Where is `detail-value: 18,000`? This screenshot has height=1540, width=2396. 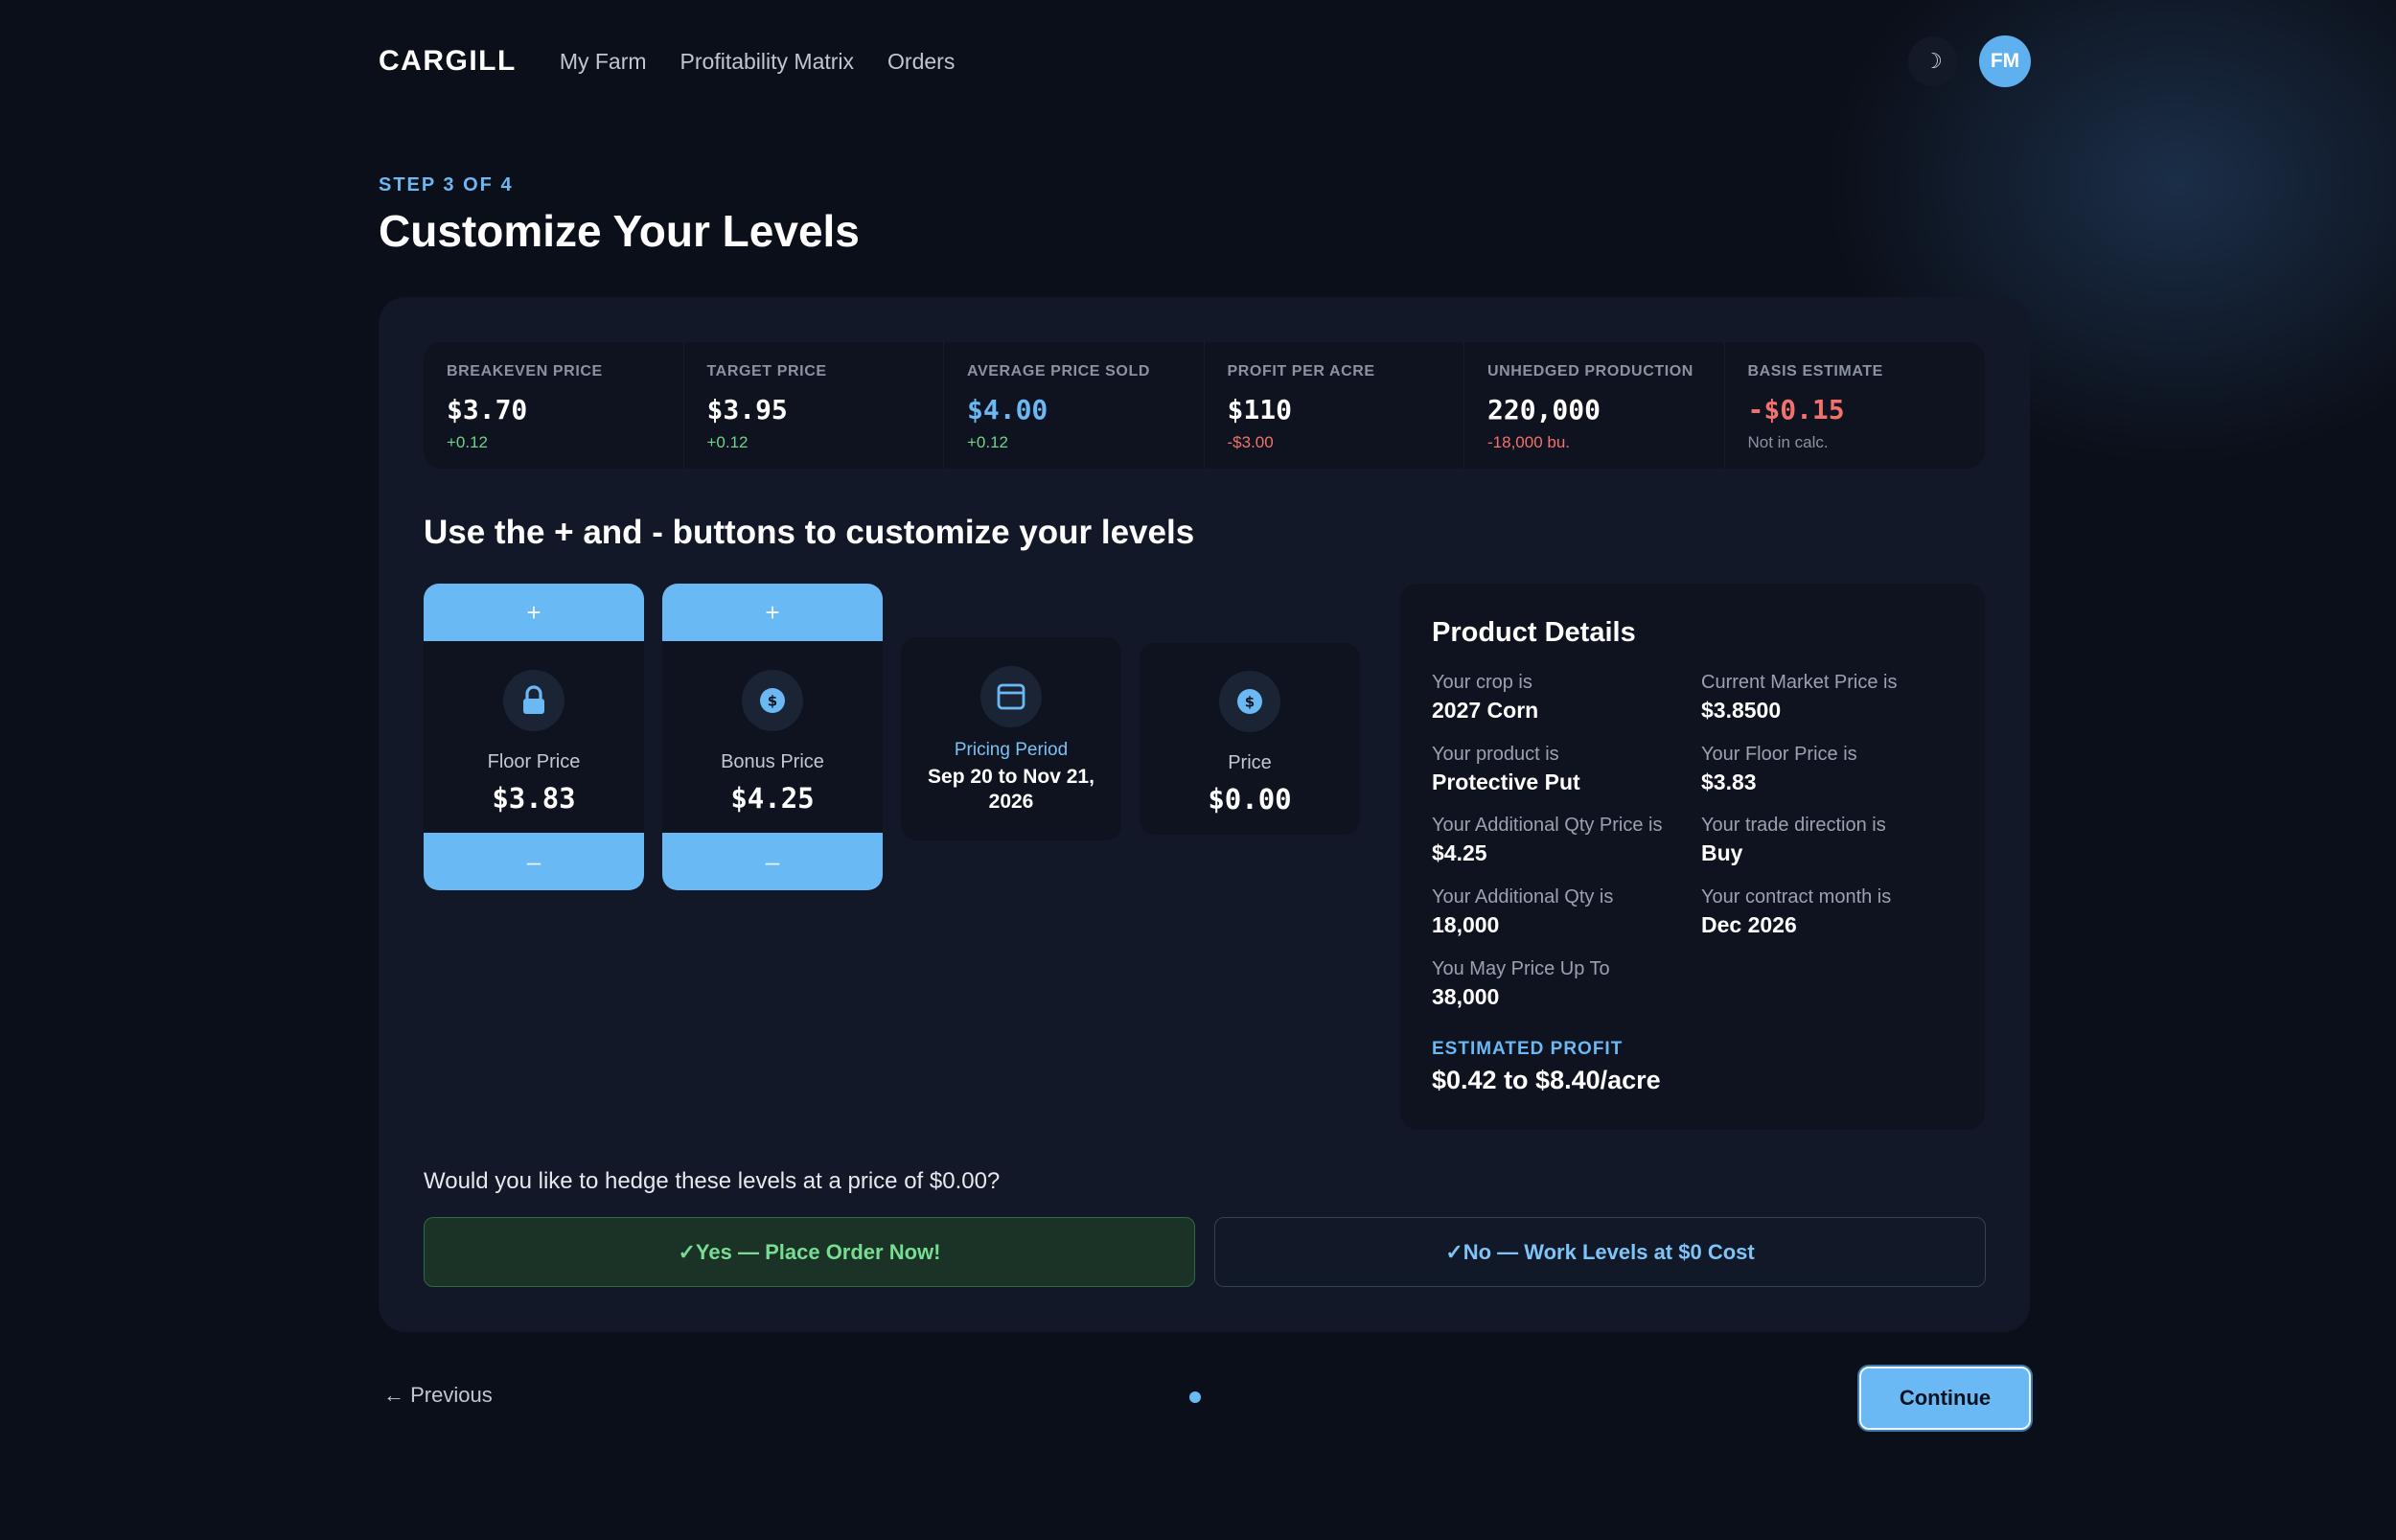 detail-value: 18,000 is located at coordinates (1466, 924).